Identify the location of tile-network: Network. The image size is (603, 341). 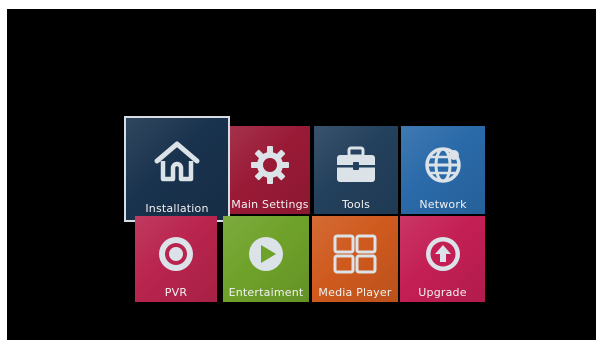
(443, 170).